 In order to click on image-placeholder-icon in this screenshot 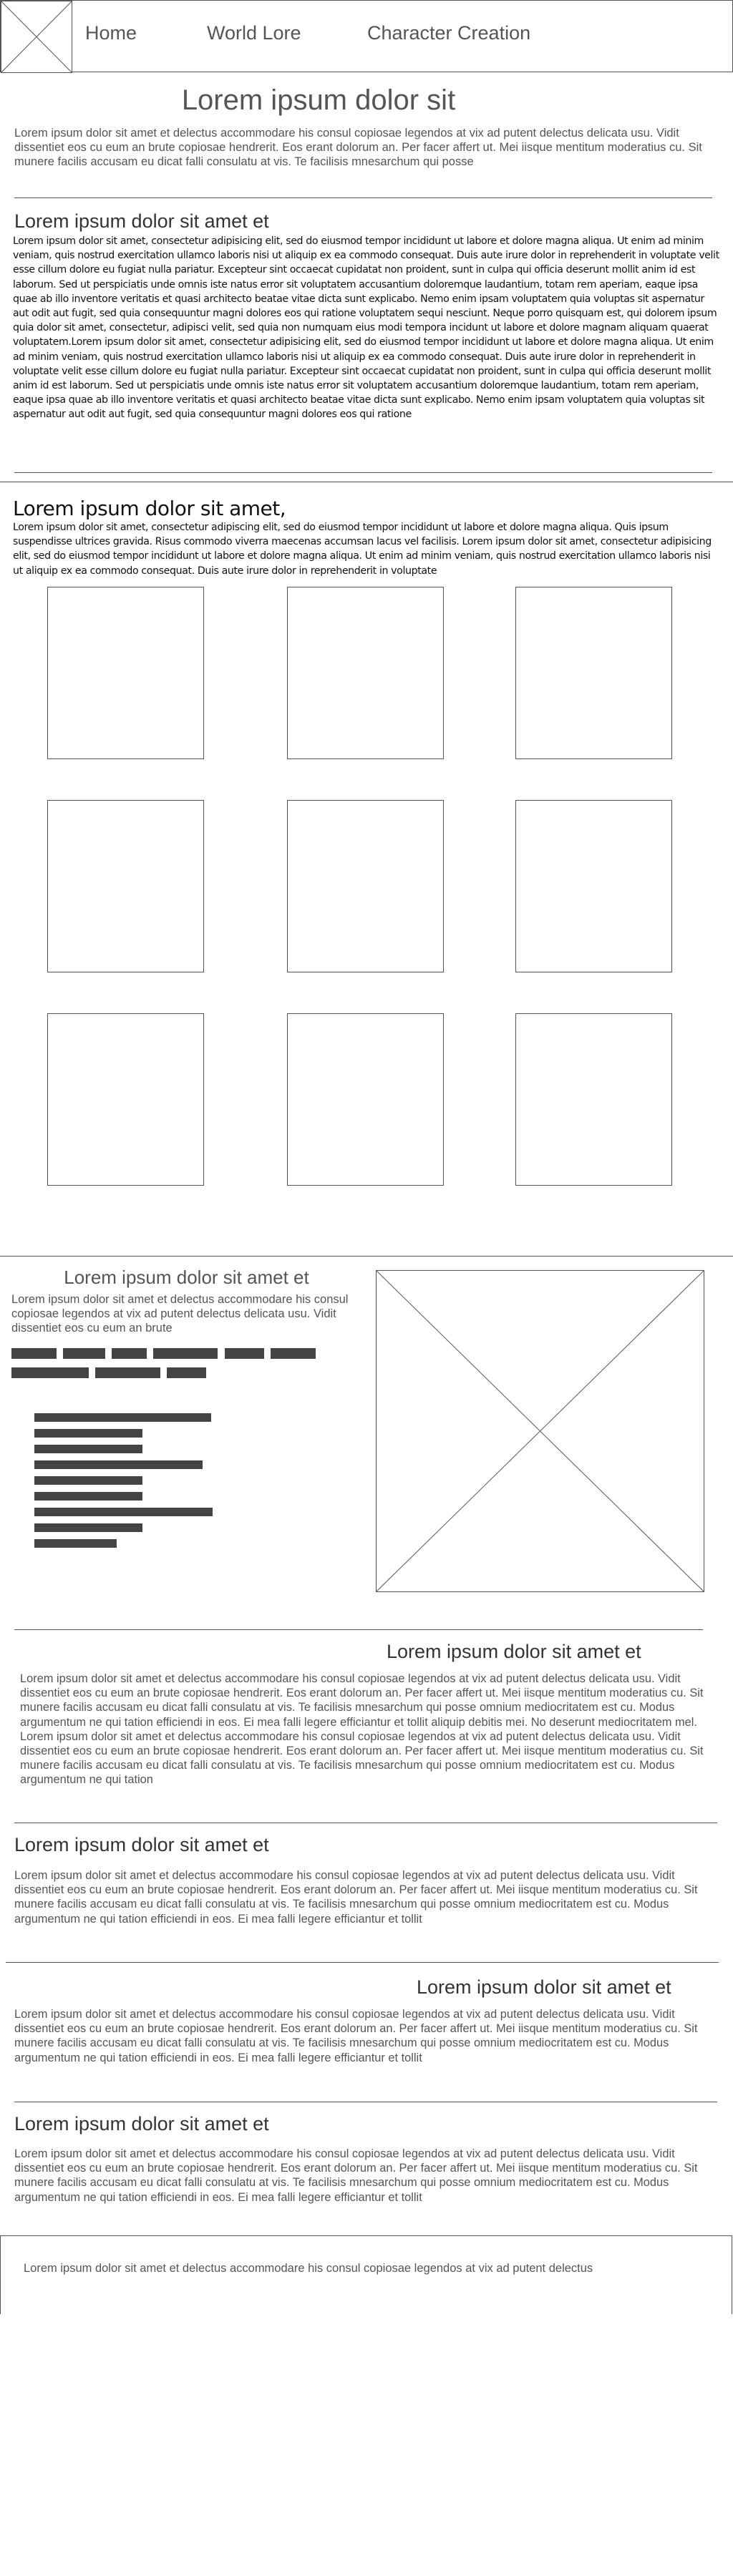, I will do `click(540, 1431)`.